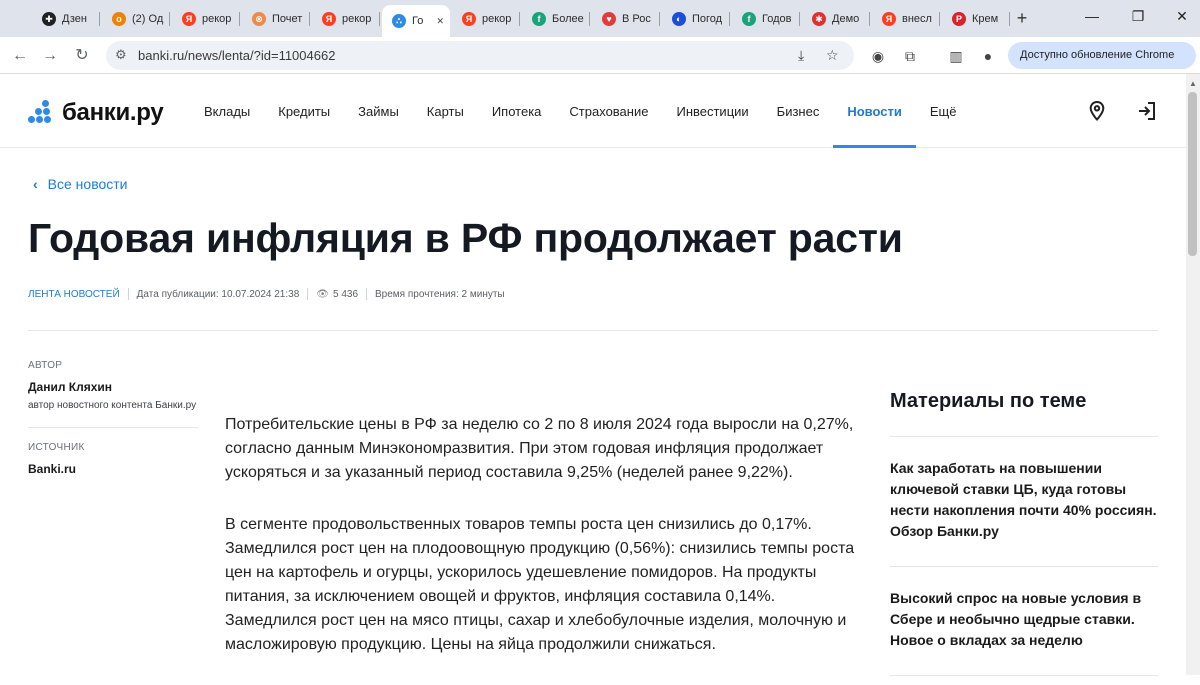 The image size is (1200, 685). What do you see at coordinates (112, 405) in the screenshot?
I see `author-role: автор новостного контента Банки.ру` at bounding box center [112, 405].